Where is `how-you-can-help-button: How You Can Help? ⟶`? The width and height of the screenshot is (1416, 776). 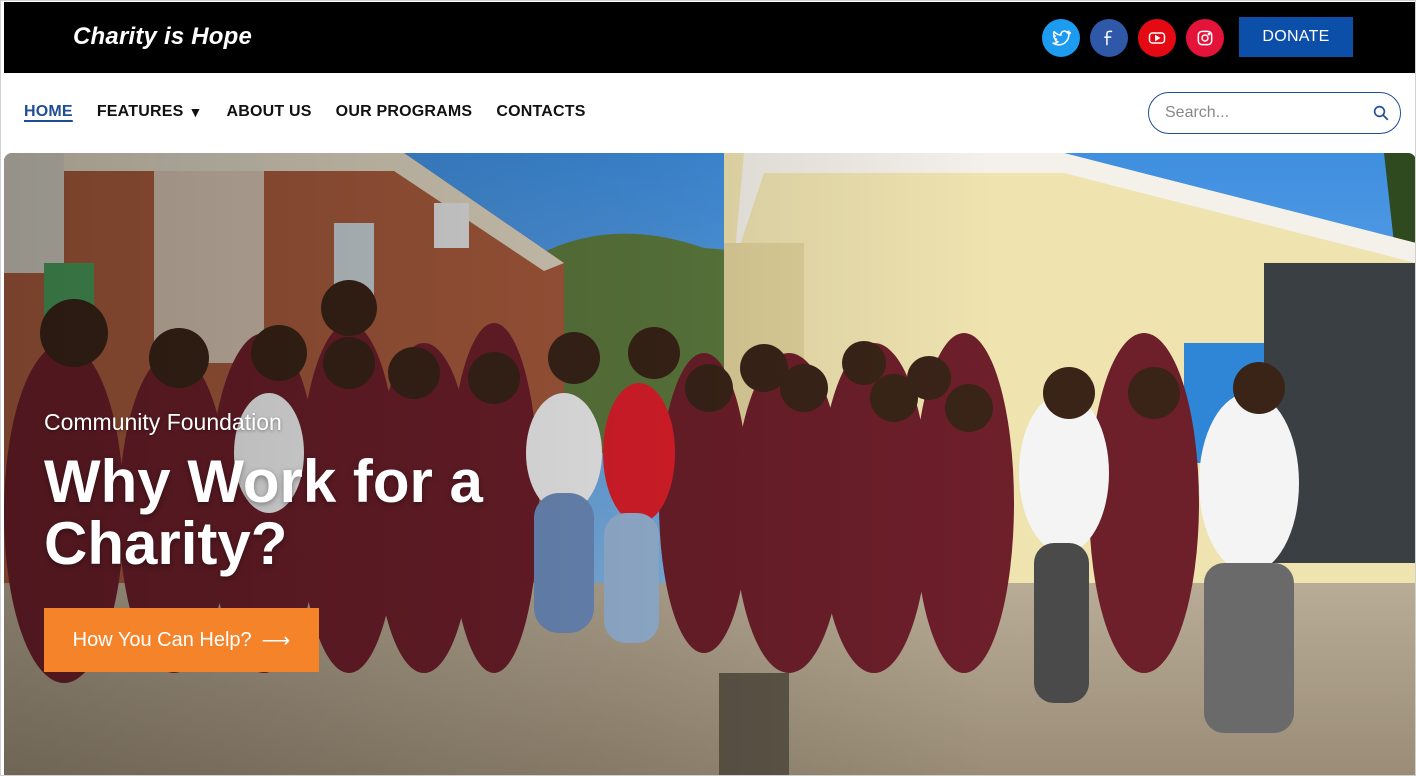 how-you-can-help-button: How You Can Help? ⟶ is located at coordinates (181, 640).